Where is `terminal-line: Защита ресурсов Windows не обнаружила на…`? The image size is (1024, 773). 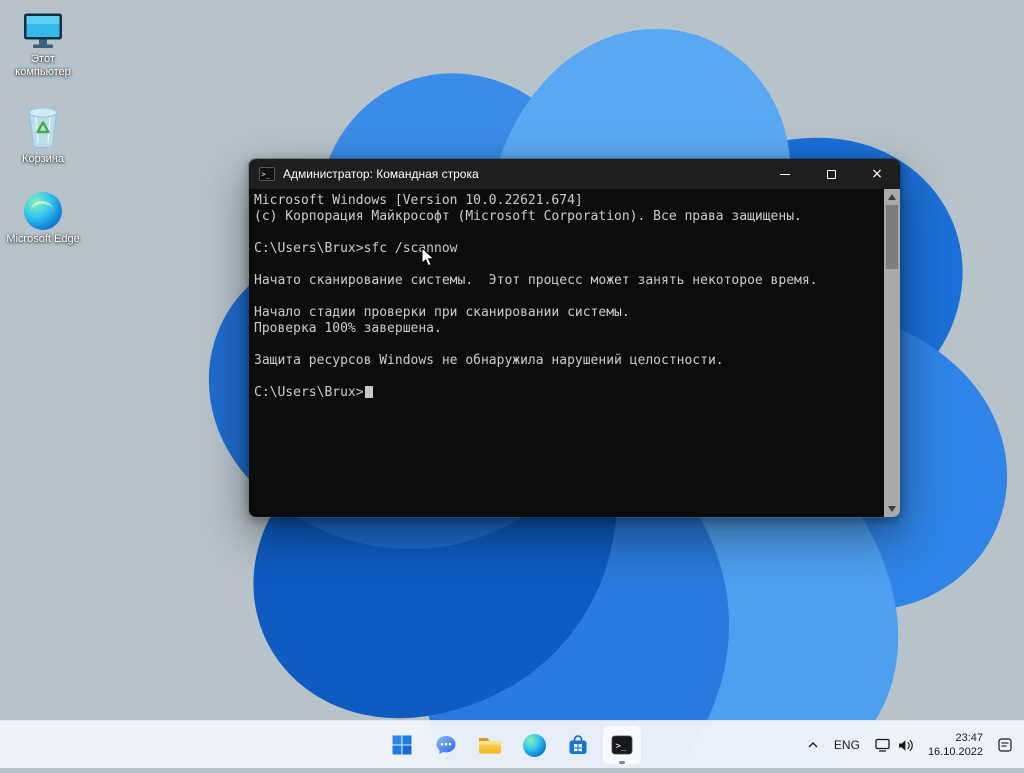
terminal-line: Защита ресурсов Windows не обнаружила на… is located at coordinates (489, 360).